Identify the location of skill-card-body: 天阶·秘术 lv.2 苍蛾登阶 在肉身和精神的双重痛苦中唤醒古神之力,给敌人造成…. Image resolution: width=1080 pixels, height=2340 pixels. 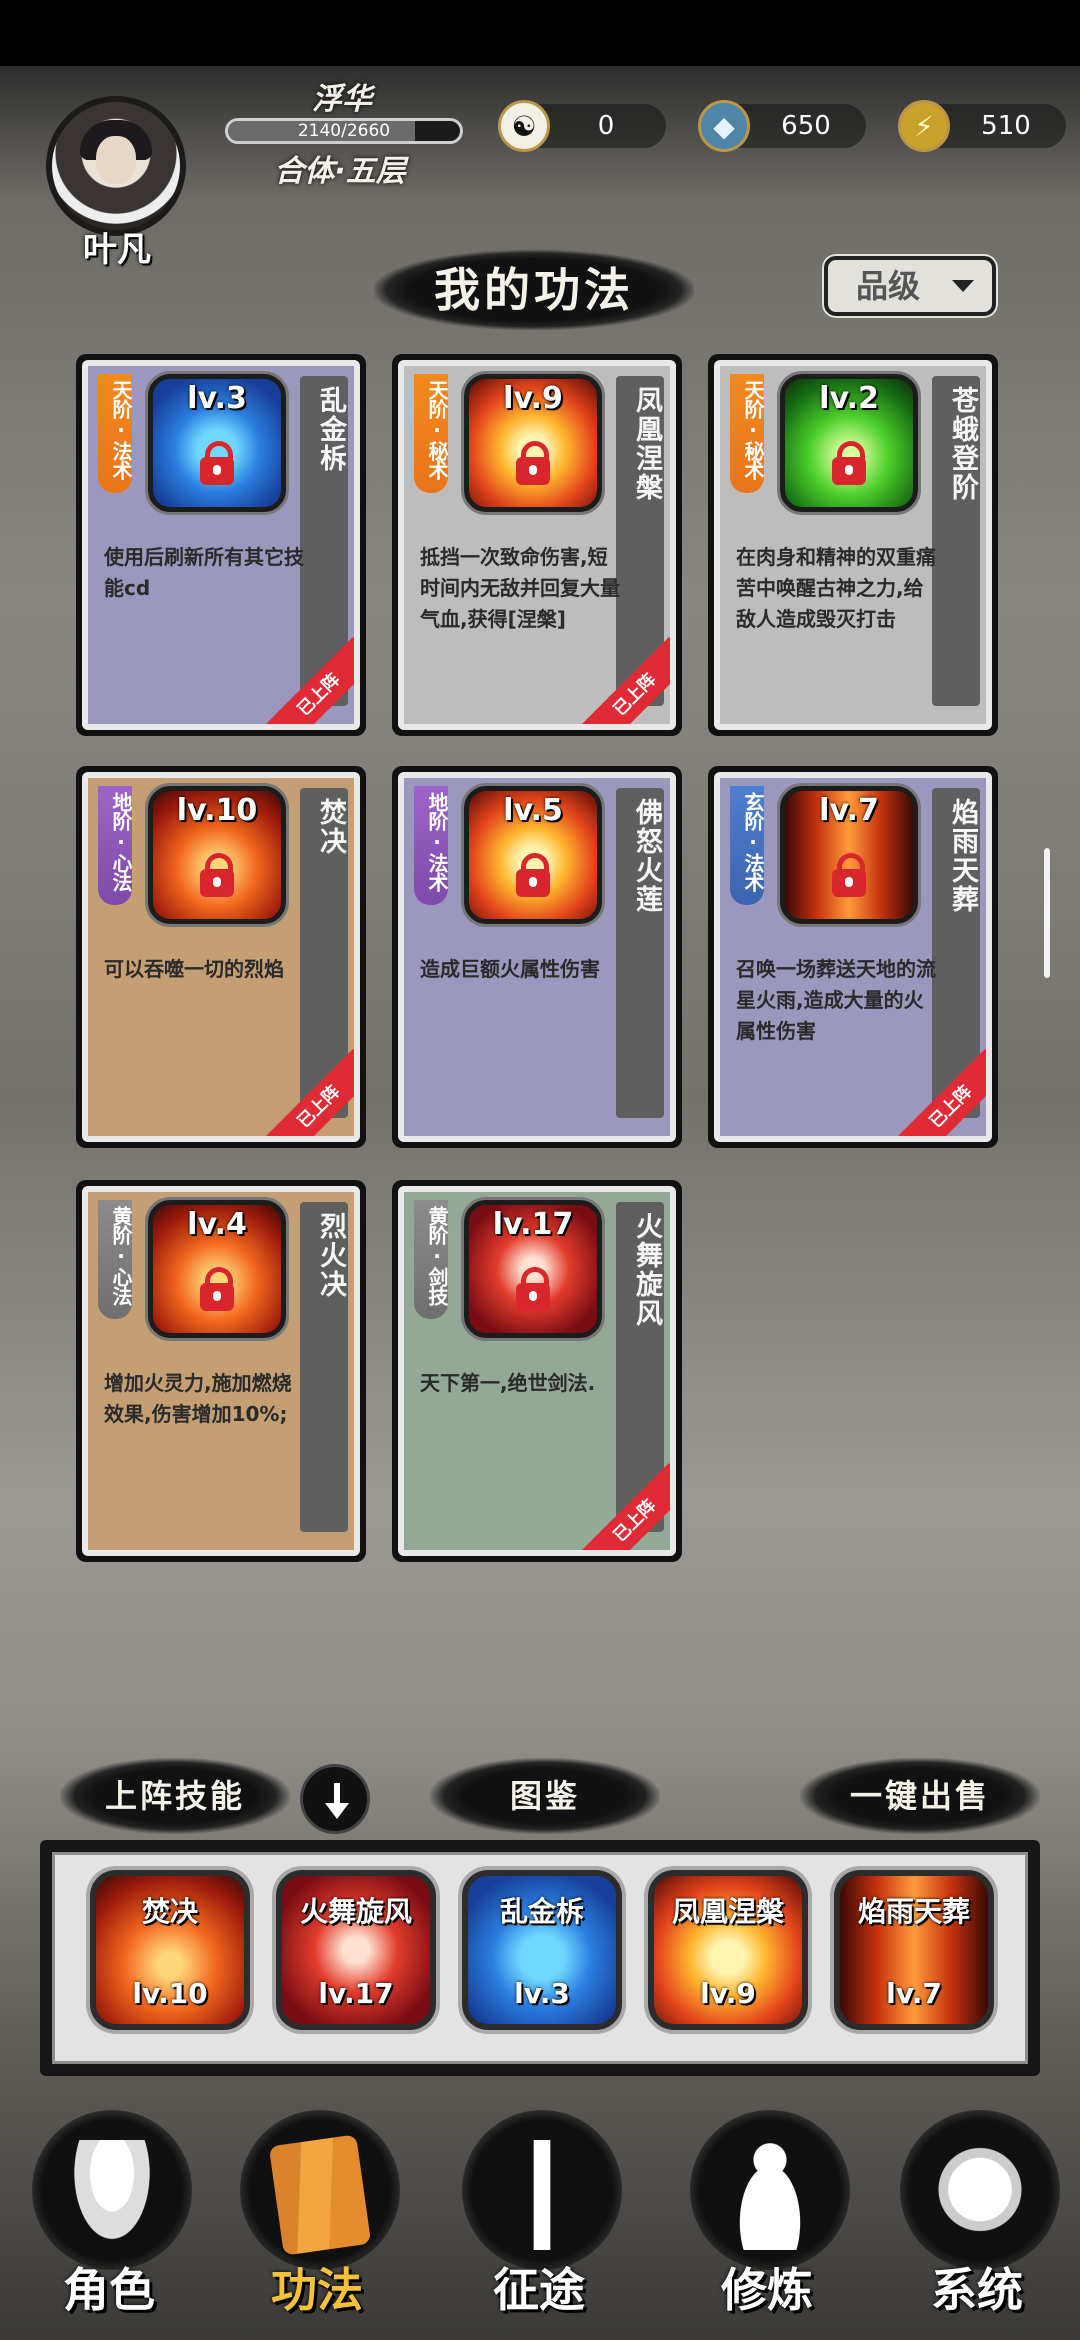
(853, 545).